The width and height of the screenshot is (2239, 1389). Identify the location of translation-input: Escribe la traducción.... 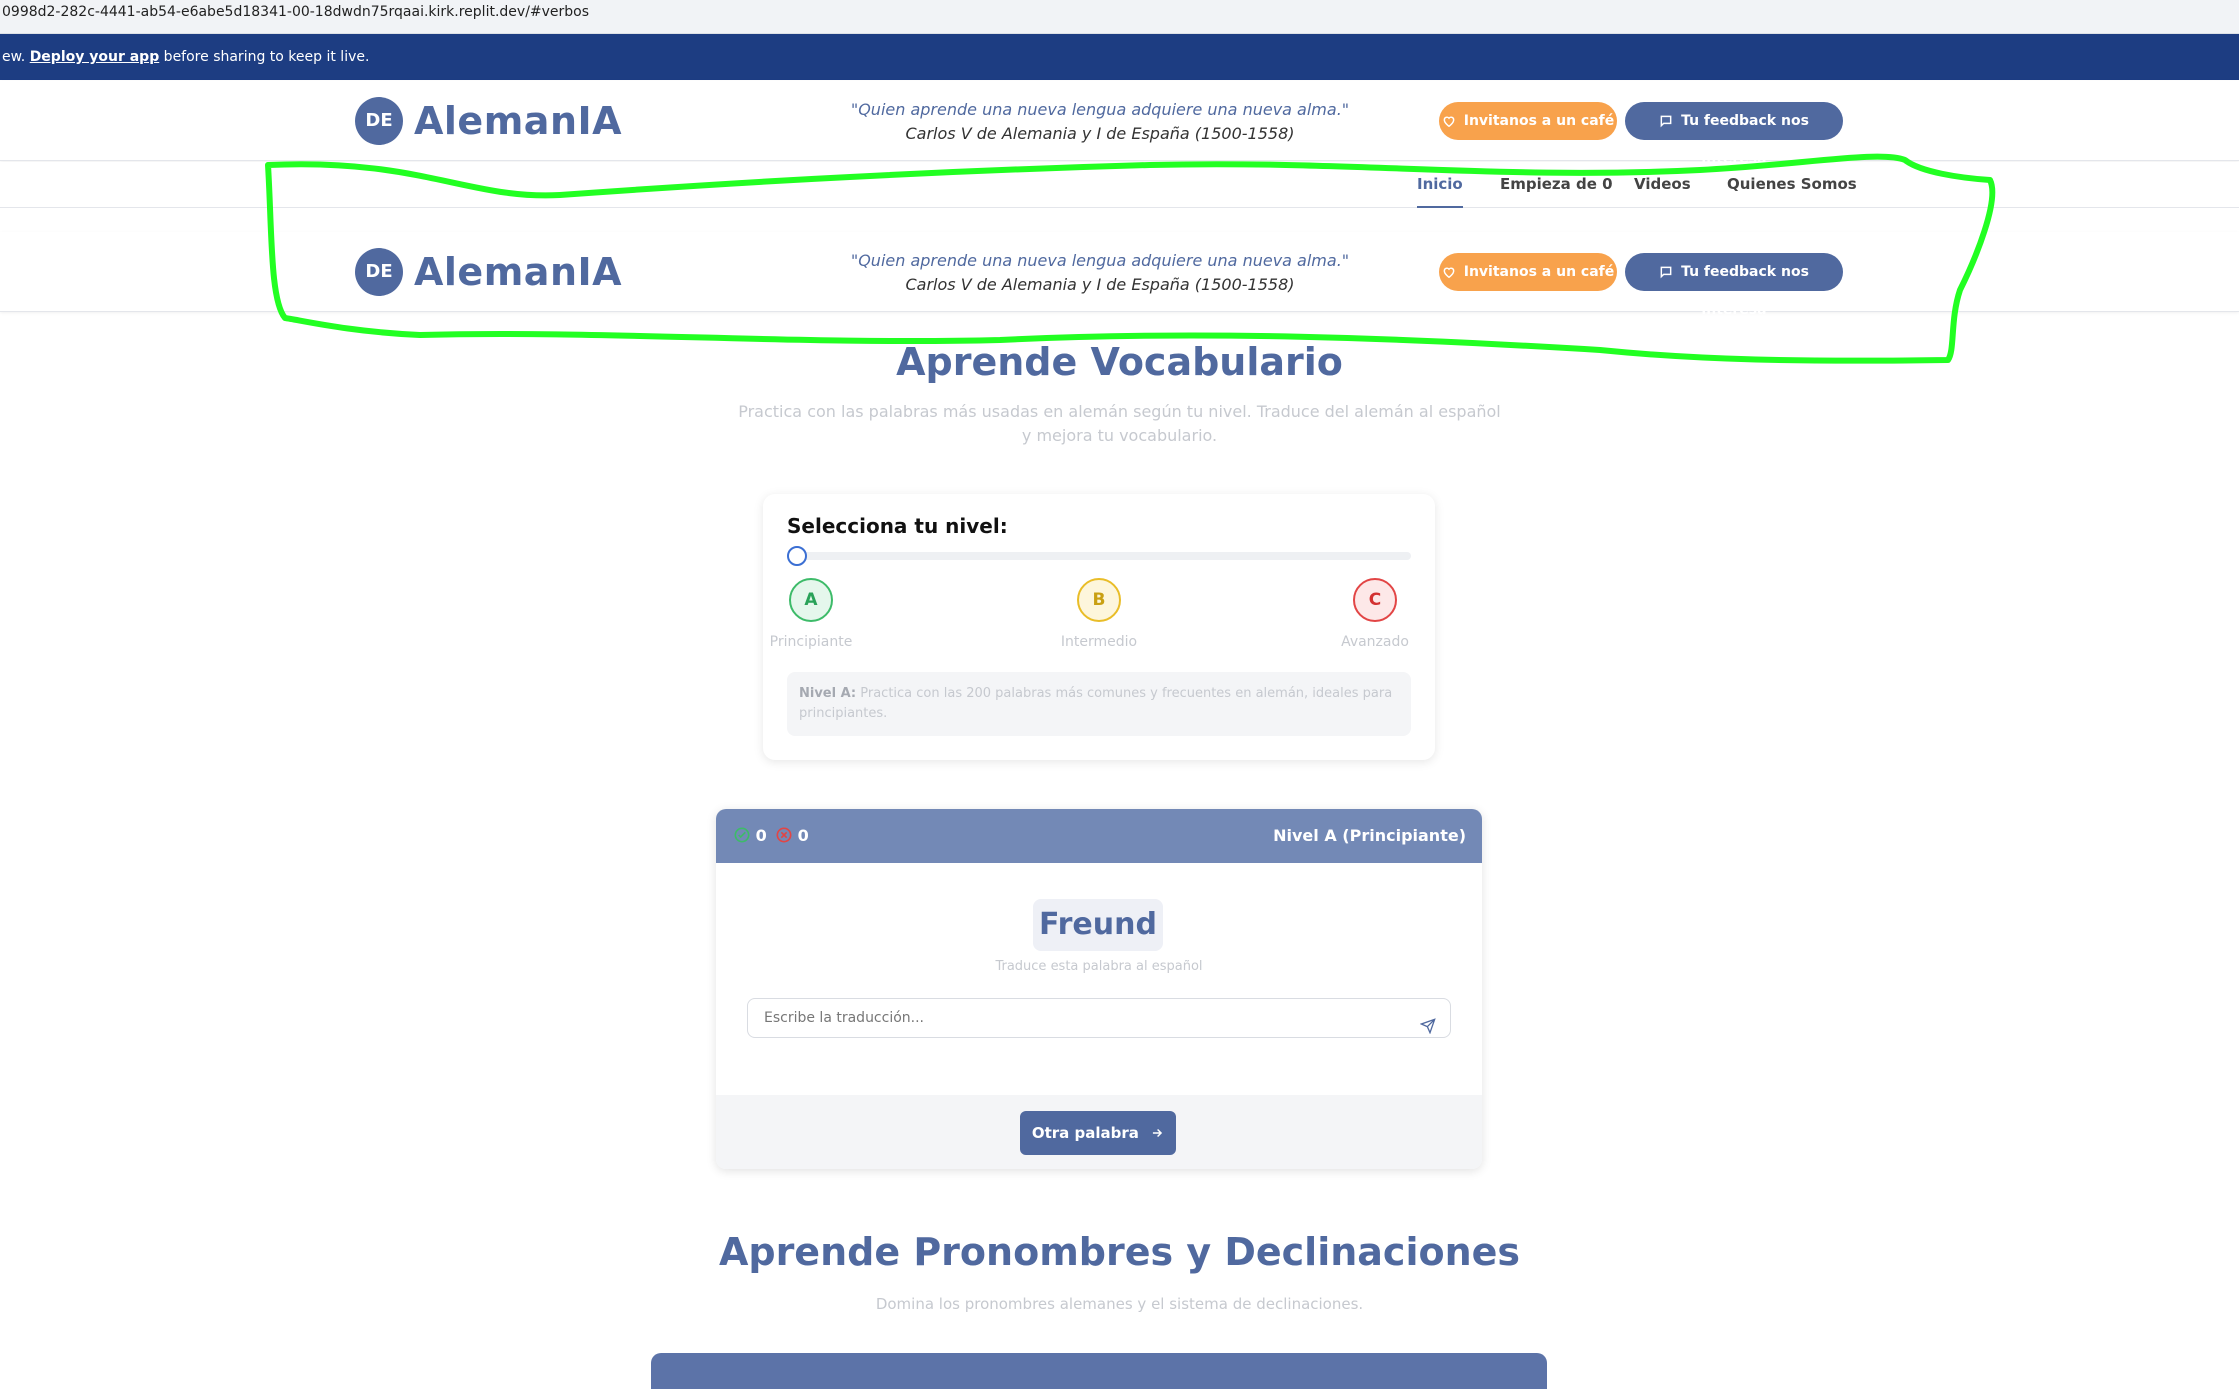
(1099, 1018).